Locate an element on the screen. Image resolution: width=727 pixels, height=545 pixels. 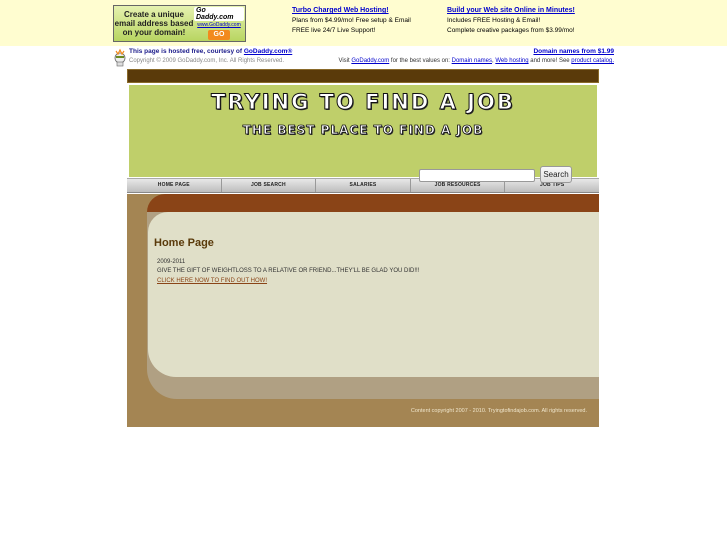
promo-link: CLICK HERE NOW TO FIND OUT HOW! is located at coordinates (212, 281).